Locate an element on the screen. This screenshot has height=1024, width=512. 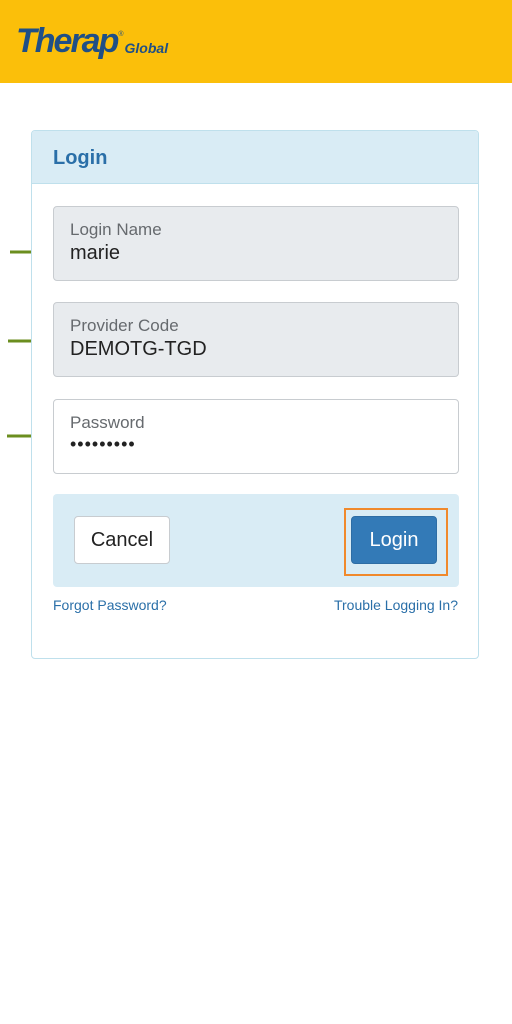
login-button: Login is located at coordinates (394, 540).